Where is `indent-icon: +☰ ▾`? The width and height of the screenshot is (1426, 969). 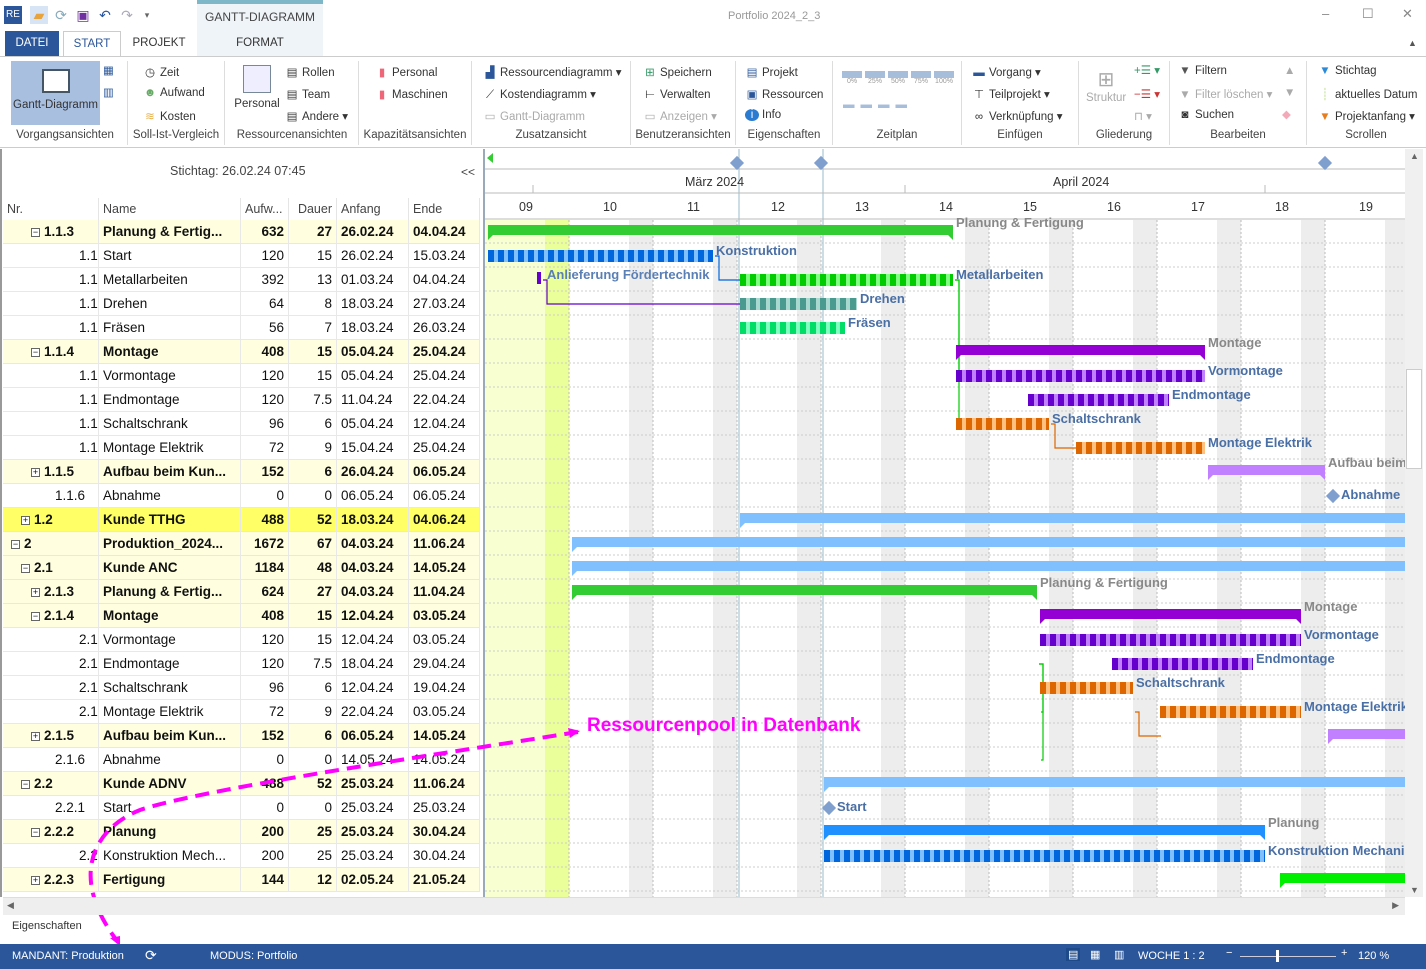 indent-icon: +☰ ▾ is located at coordinates (1147, 70).